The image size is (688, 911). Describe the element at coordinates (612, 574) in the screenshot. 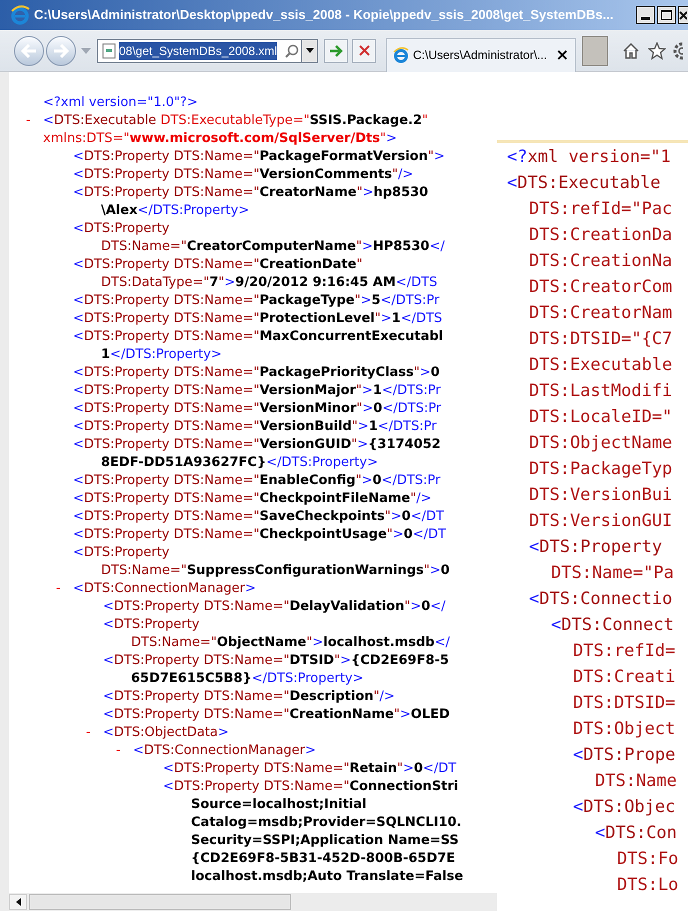

I see `code-line: DTS:Name="Pa` at that location.